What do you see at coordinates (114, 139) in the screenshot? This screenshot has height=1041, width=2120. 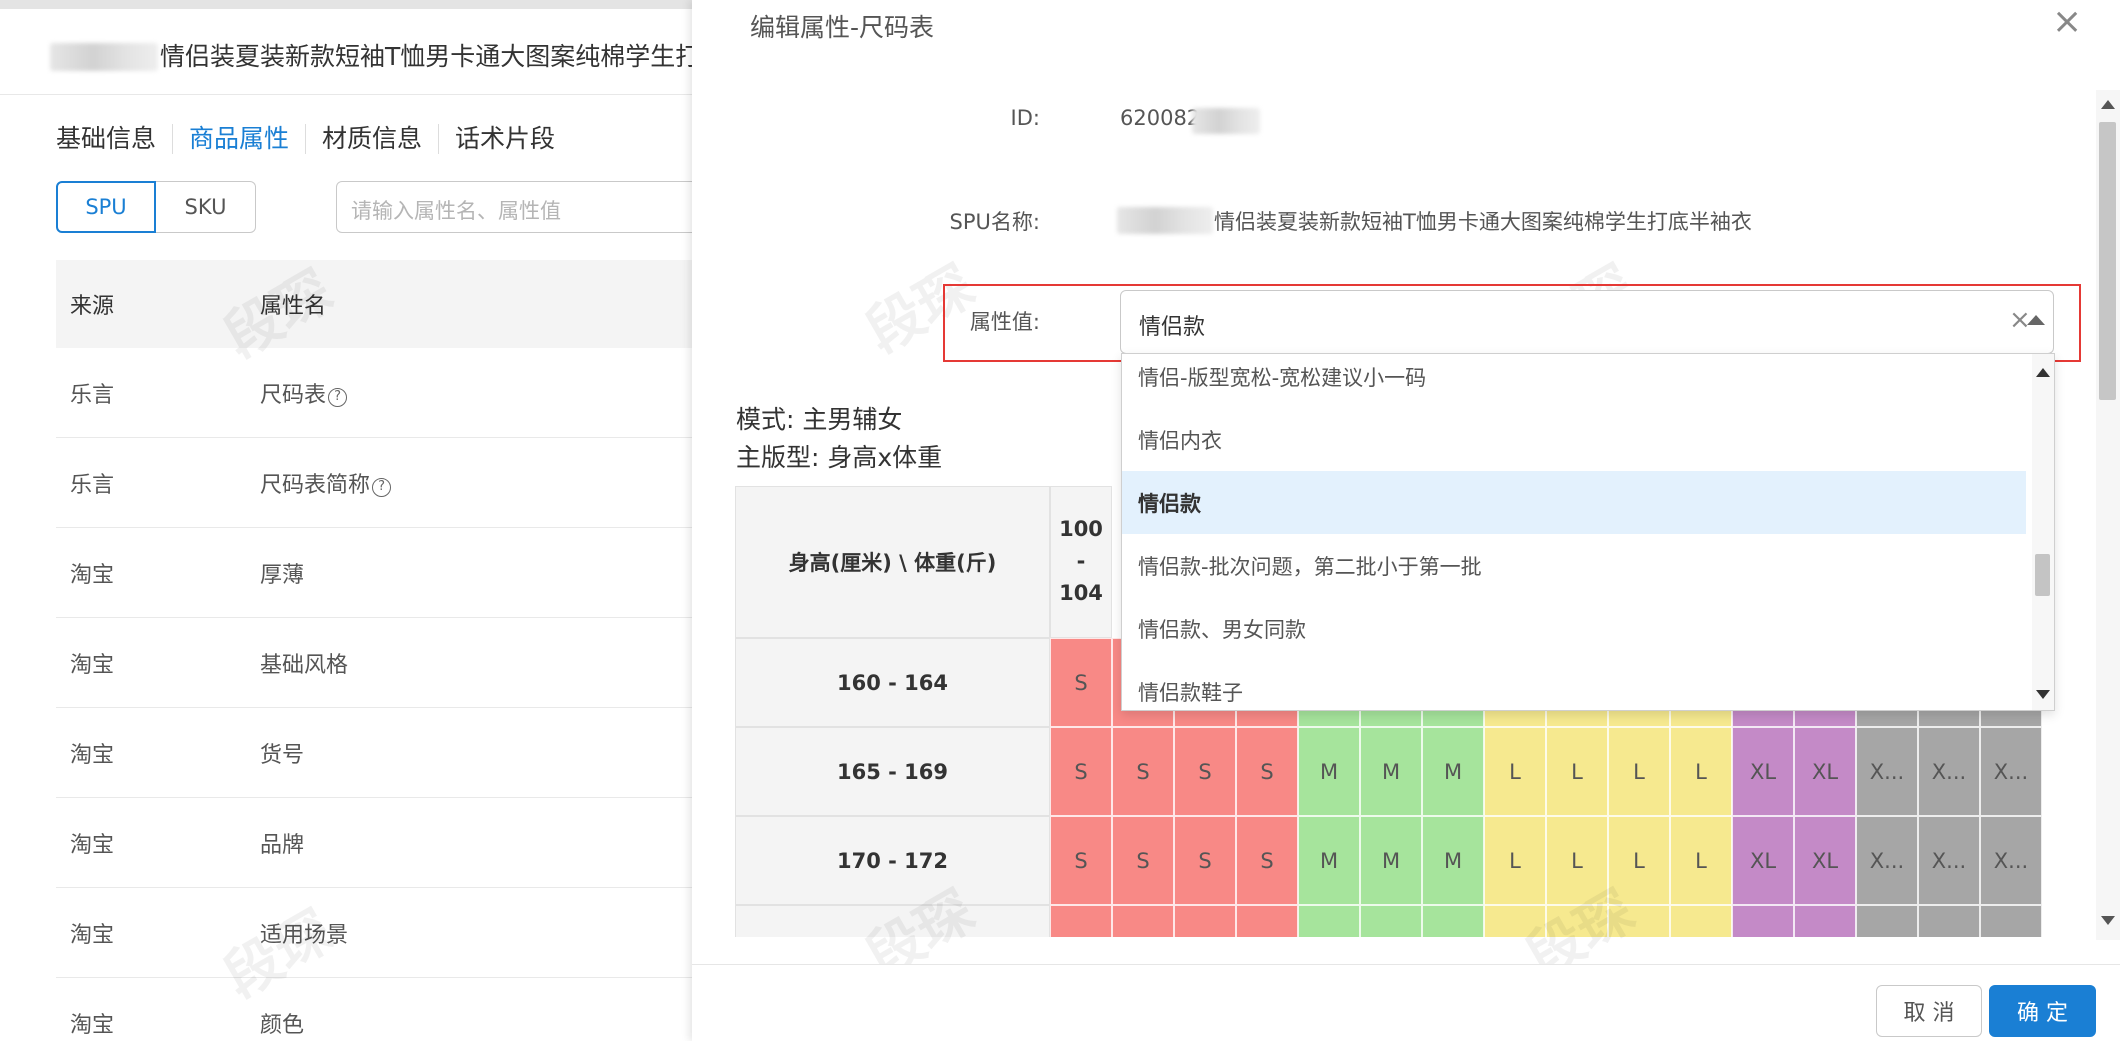 I see `tab-basic-info: 基础信息` at bounding box center [114, 139].